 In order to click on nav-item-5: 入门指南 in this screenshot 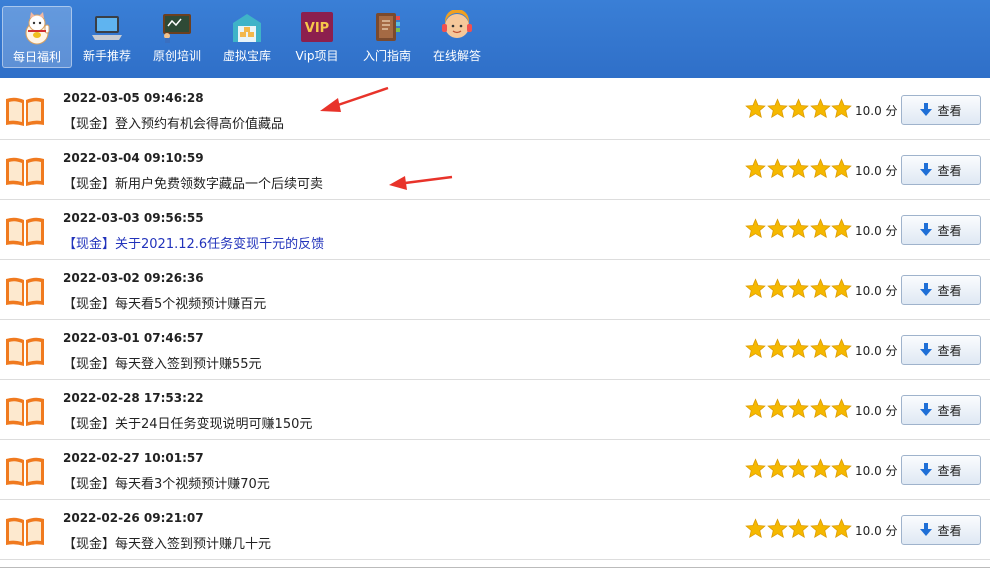, I will do `click(387, 37)`.